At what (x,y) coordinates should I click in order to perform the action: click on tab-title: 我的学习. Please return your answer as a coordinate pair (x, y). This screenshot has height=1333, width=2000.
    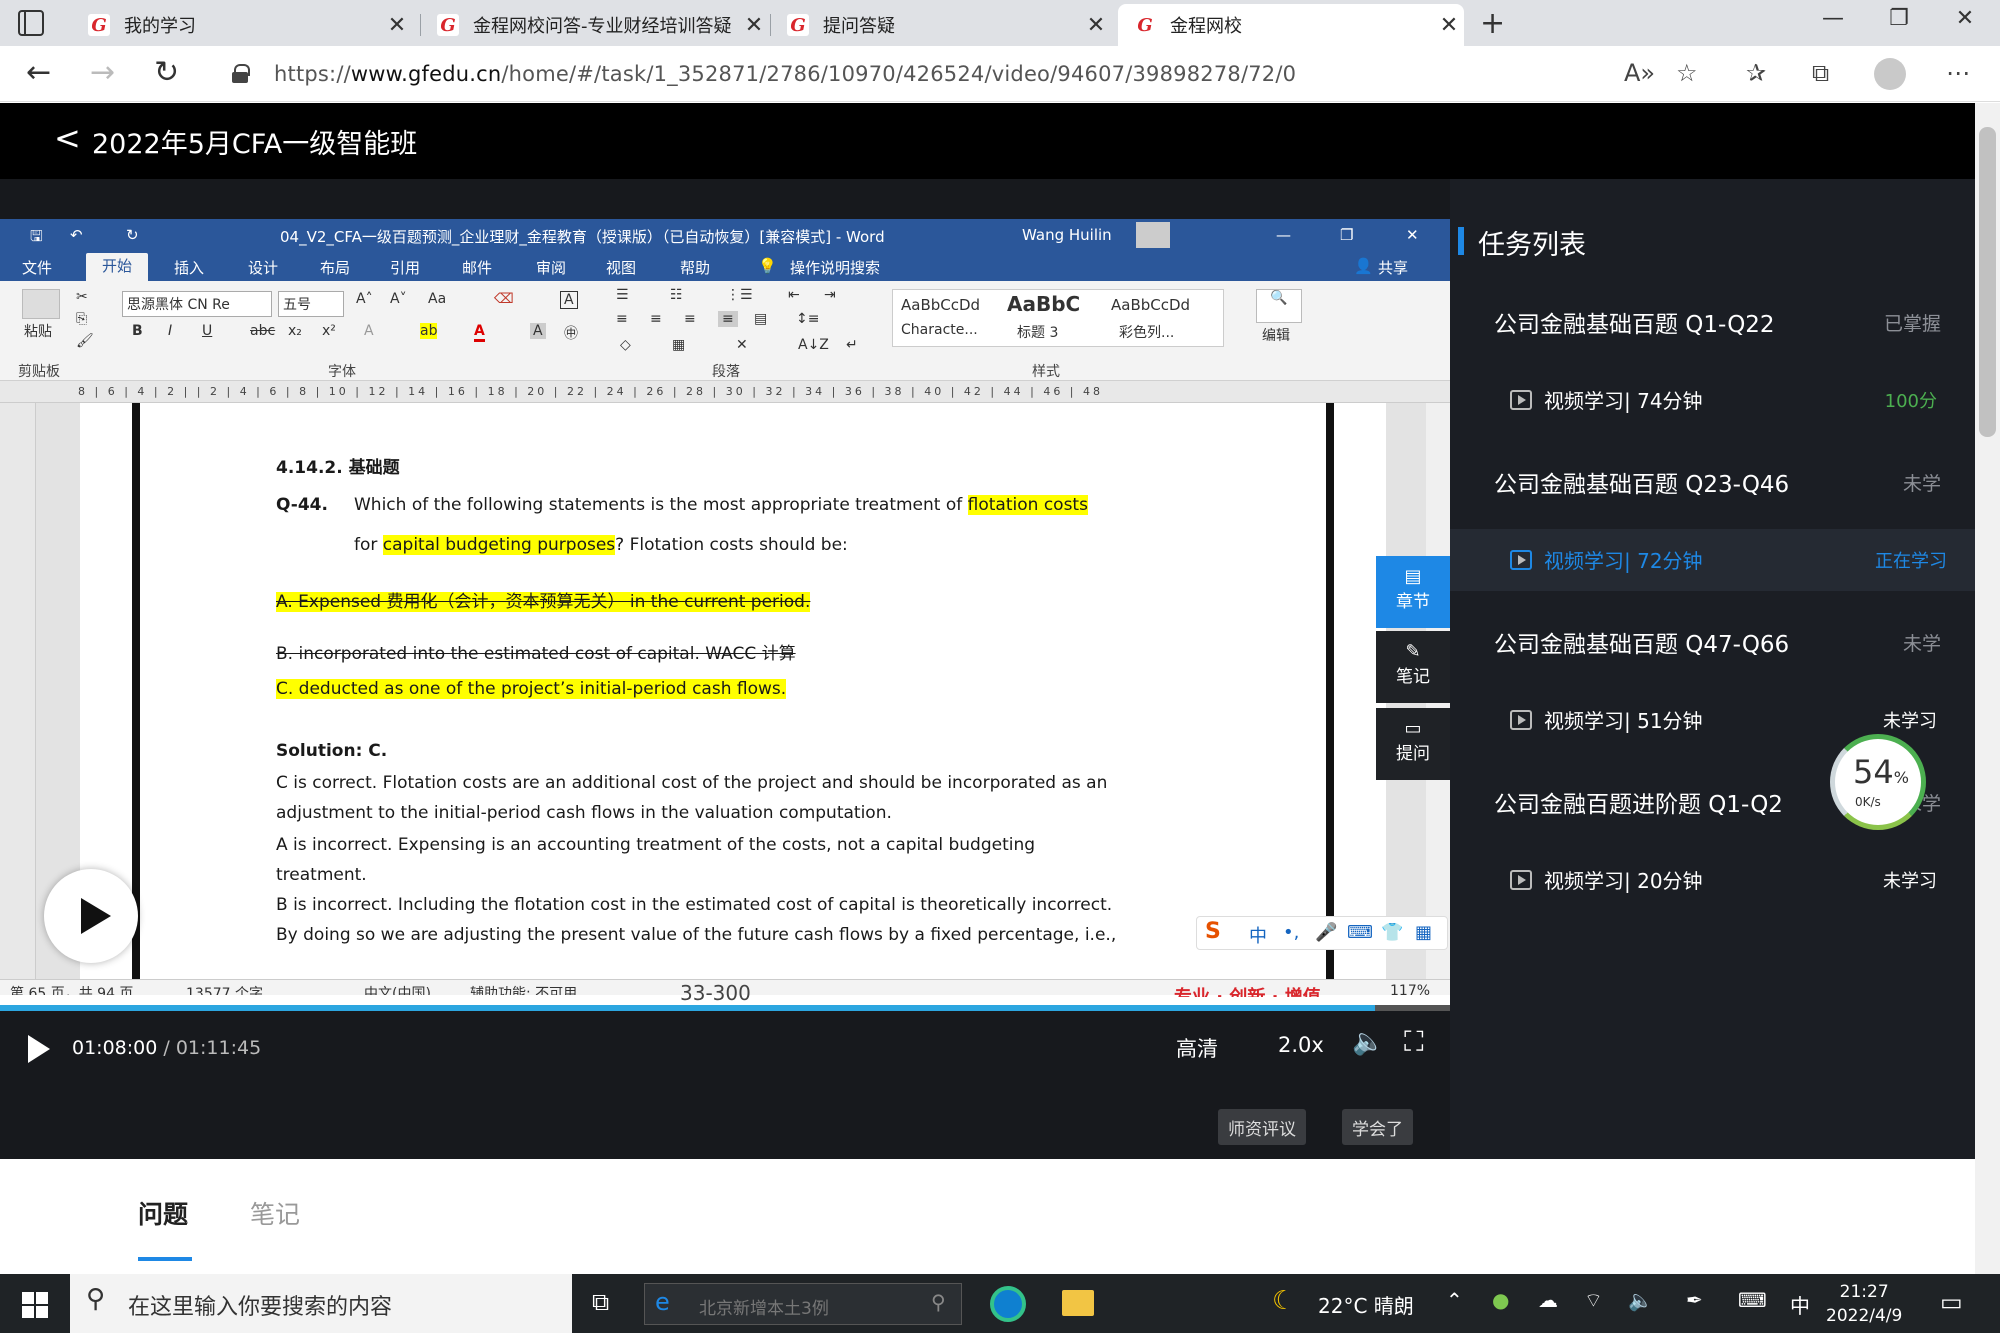
    Looking at the image, I should click on (160, 26).